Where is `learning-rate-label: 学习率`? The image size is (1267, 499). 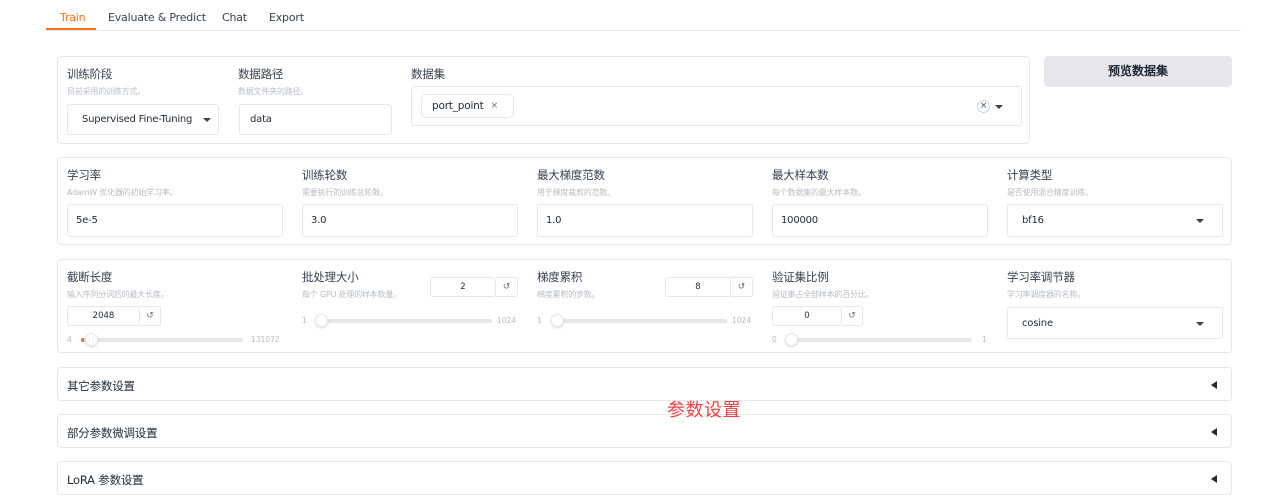
learning-rate-label: 学习率 is located at coordinates (84, 175).